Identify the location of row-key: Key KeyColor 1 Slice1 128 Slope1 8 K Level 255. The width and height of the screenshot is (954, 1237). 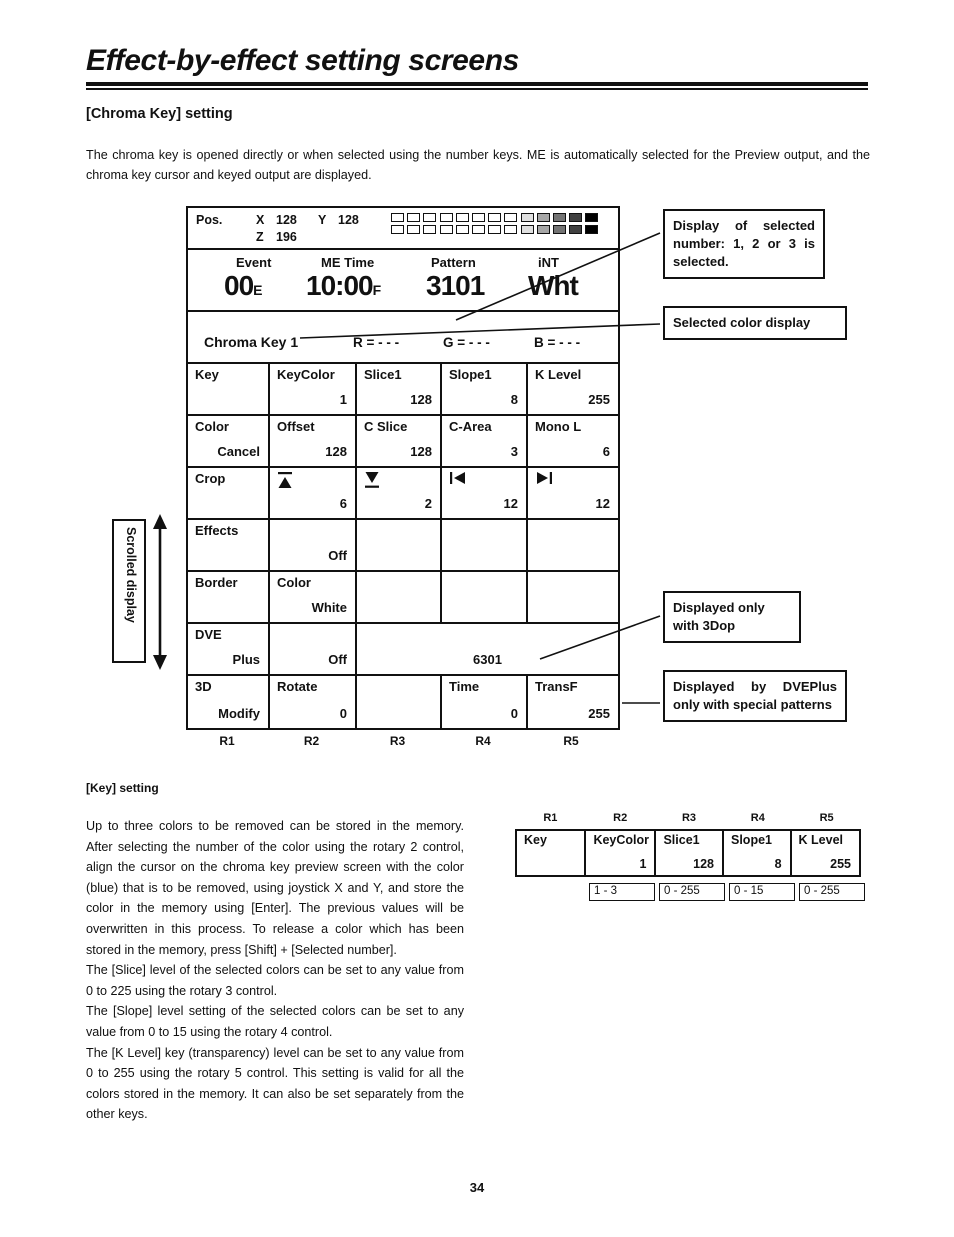
(403, 390).